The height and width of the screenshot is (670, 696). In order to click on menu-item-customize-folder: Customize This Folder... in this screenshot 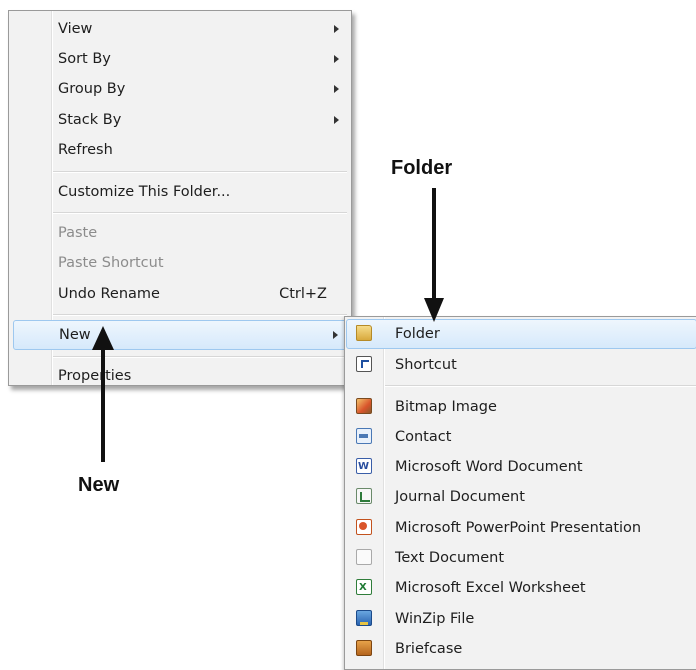, I will do `click(180, 192)`.